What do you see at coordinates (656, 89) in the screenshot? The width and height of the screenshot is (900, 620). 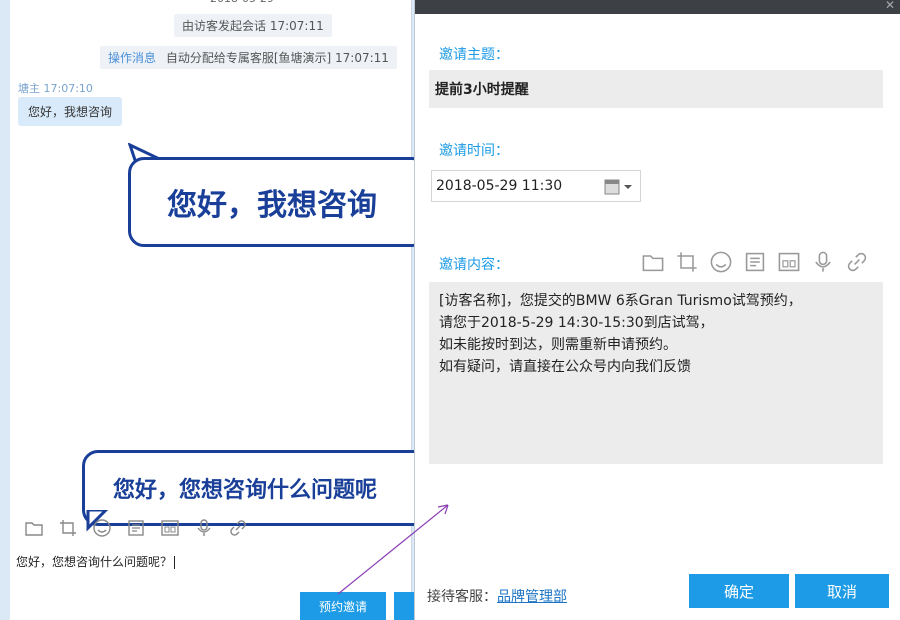 I see `subject-field: 提前3小时提醒` at bounding box center [656, 89].